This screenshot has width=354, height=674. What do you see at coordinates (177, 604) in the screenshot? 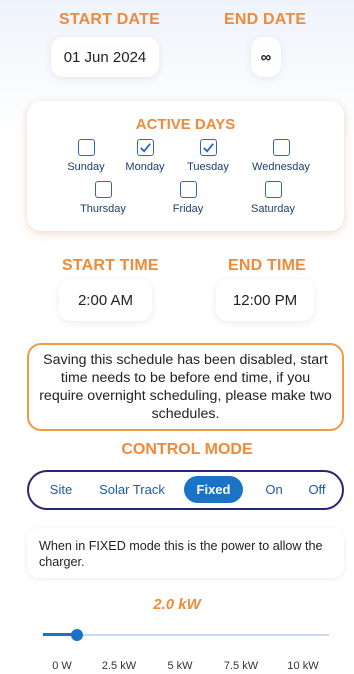
I see `power-value: 2.0 kW` at bounding box center [177, 604].